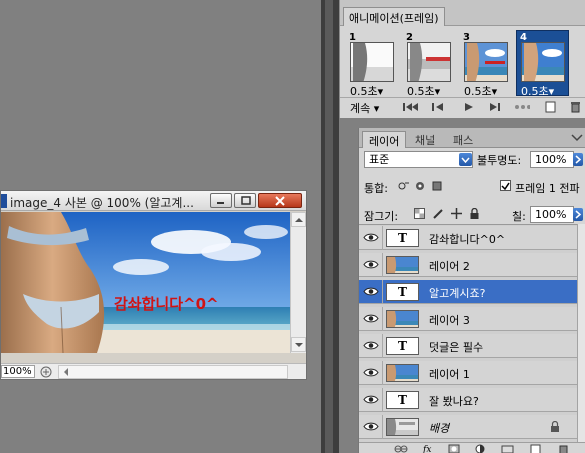 The height and width of the screenshot is (453, 585). Describe the element at coordinates (221, 200) in the screenshot. I see `minimize-button` at that location.